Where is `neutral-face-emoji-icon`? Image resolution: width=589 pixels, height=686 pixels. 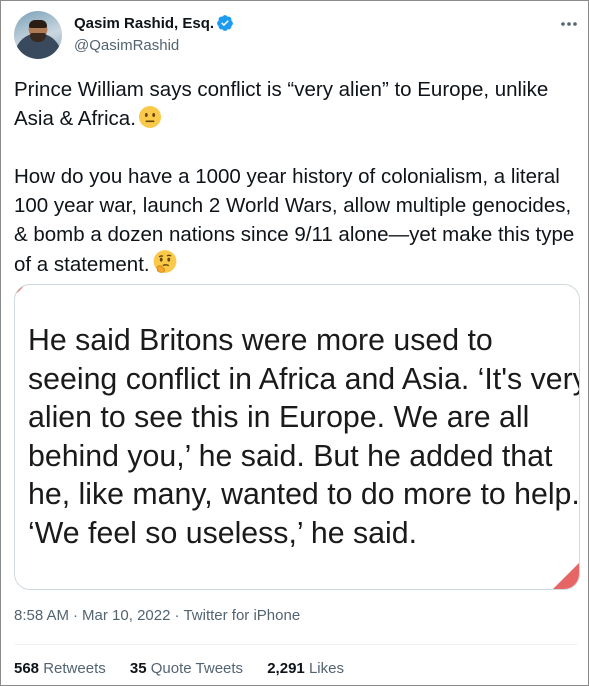 neutral-face-emoji-icon is located at coordinates (149, 117).